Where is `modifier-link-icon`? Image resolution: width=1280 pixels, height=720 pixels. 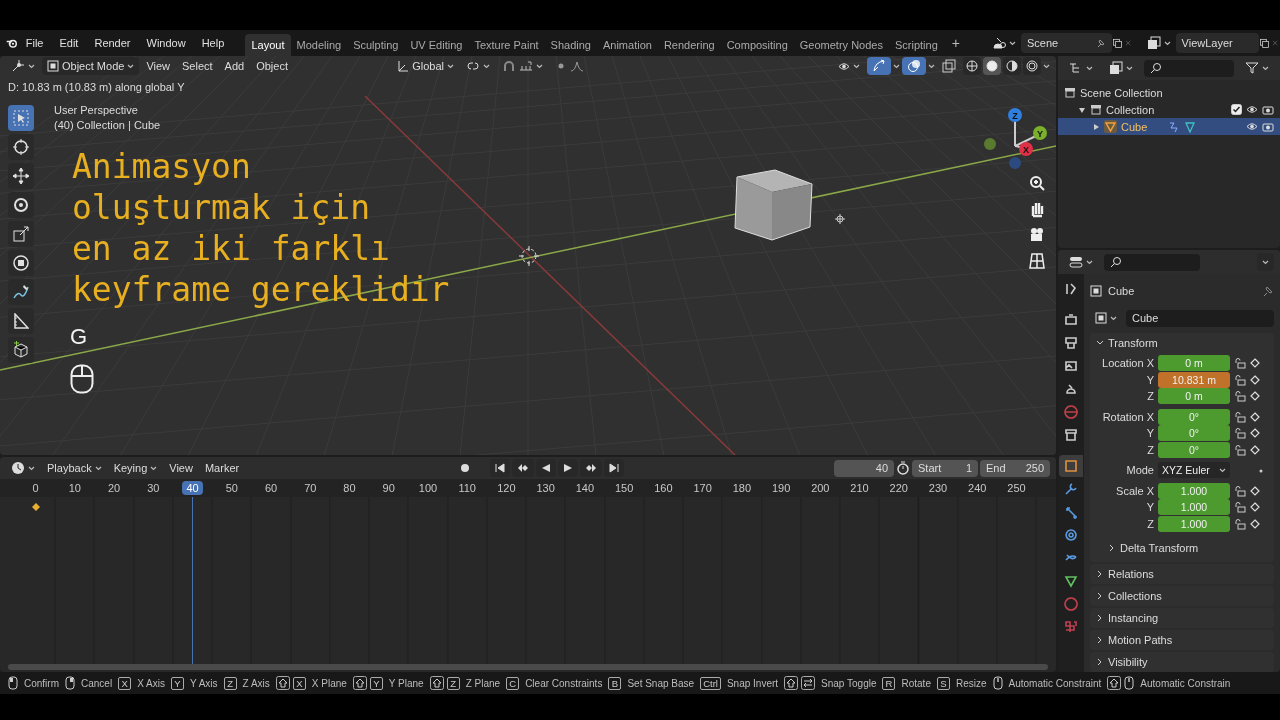 modifier-link-icon is located at coordinates (1173, 126).